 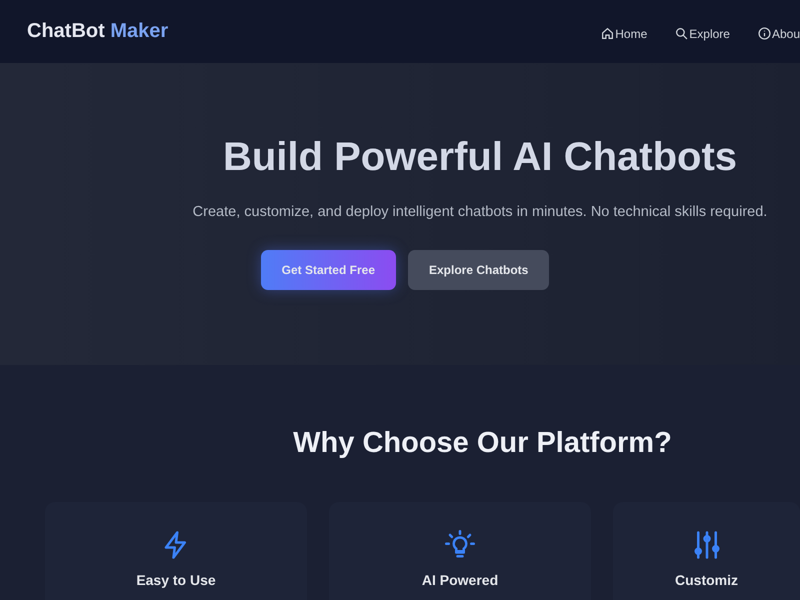 What do you see at coordinates (460, 580) in the screenshot?
I see `feature-title: AI Powered` at bounding box center [460, 580].